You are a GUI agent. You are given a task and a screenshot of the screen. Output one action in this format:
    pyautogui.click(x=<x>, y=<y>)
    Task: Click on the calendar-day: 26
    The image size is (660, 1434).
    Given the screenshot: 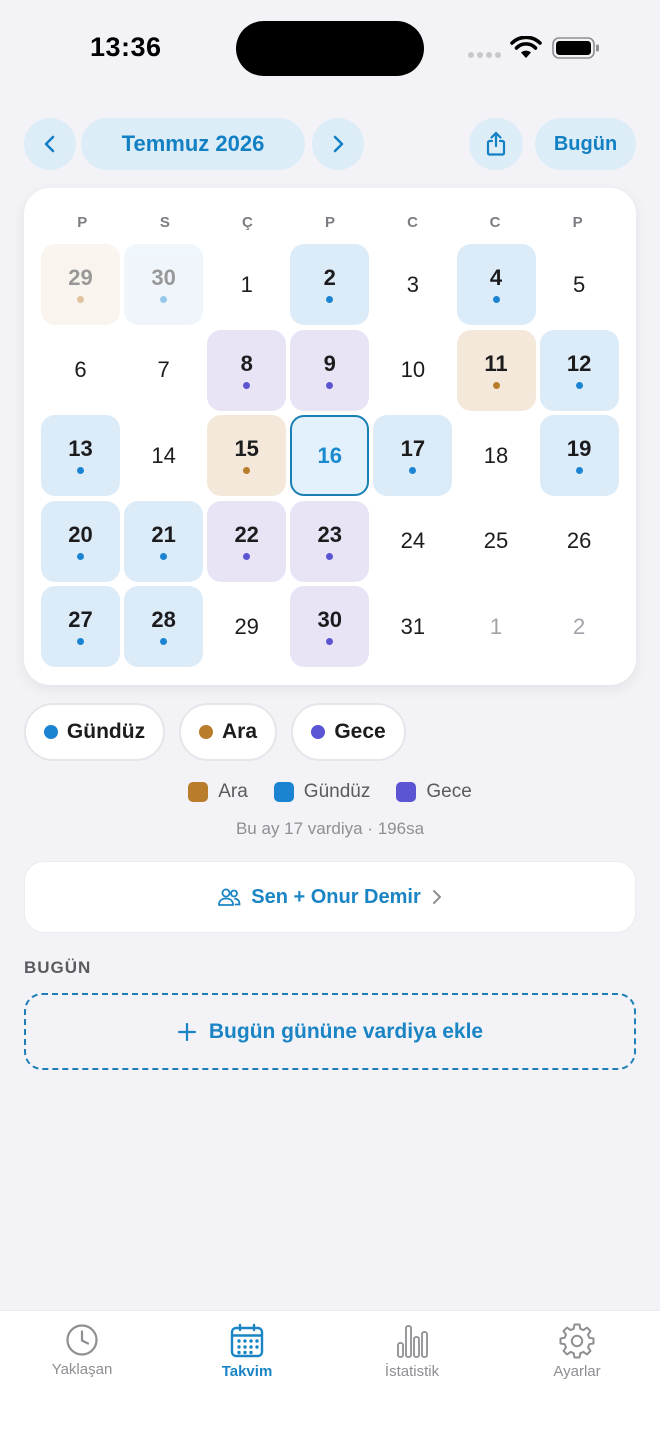 What is the action you would take?
    pyautogui.click(x=579, y=541)
    